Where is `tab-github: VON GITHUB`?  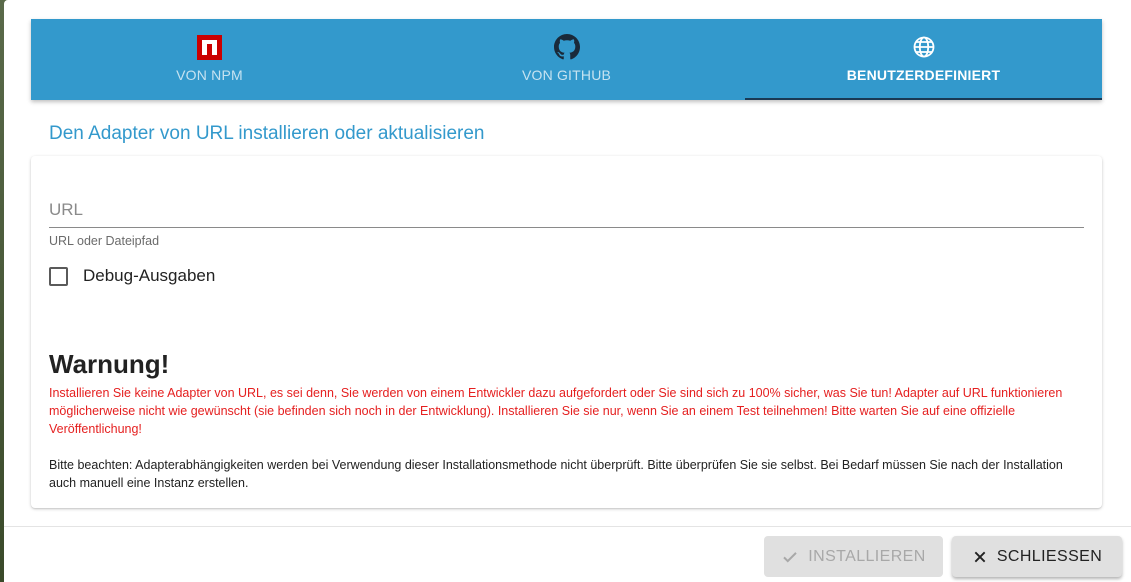 tab-github: VON GITHUB is located at coordinates (566, 59).